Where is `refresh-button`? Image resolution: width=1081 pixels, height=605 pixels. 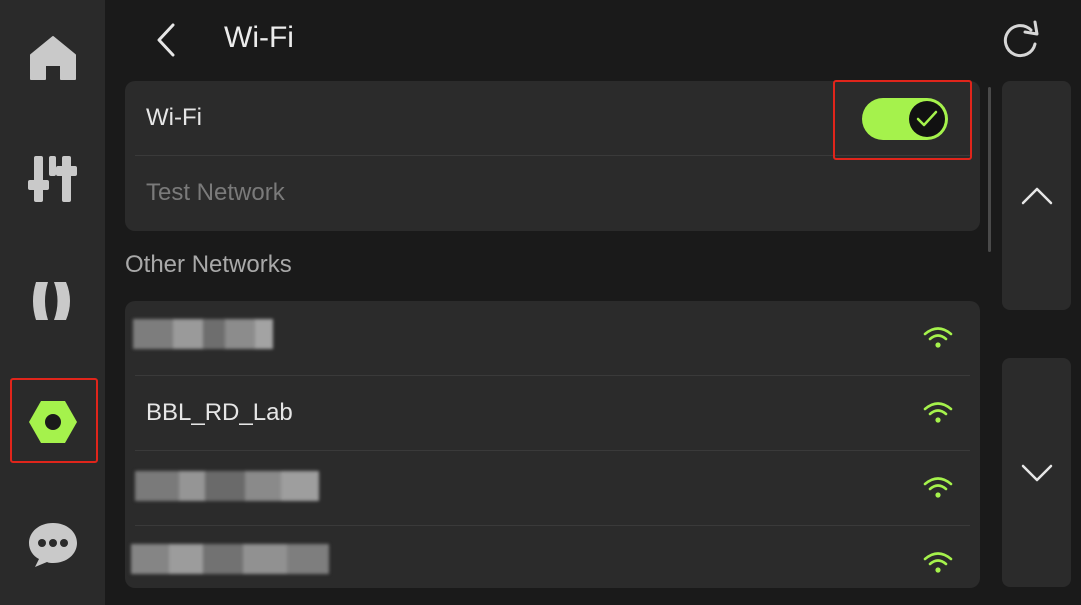
refresh-button is located at coordinates (1020, 40).